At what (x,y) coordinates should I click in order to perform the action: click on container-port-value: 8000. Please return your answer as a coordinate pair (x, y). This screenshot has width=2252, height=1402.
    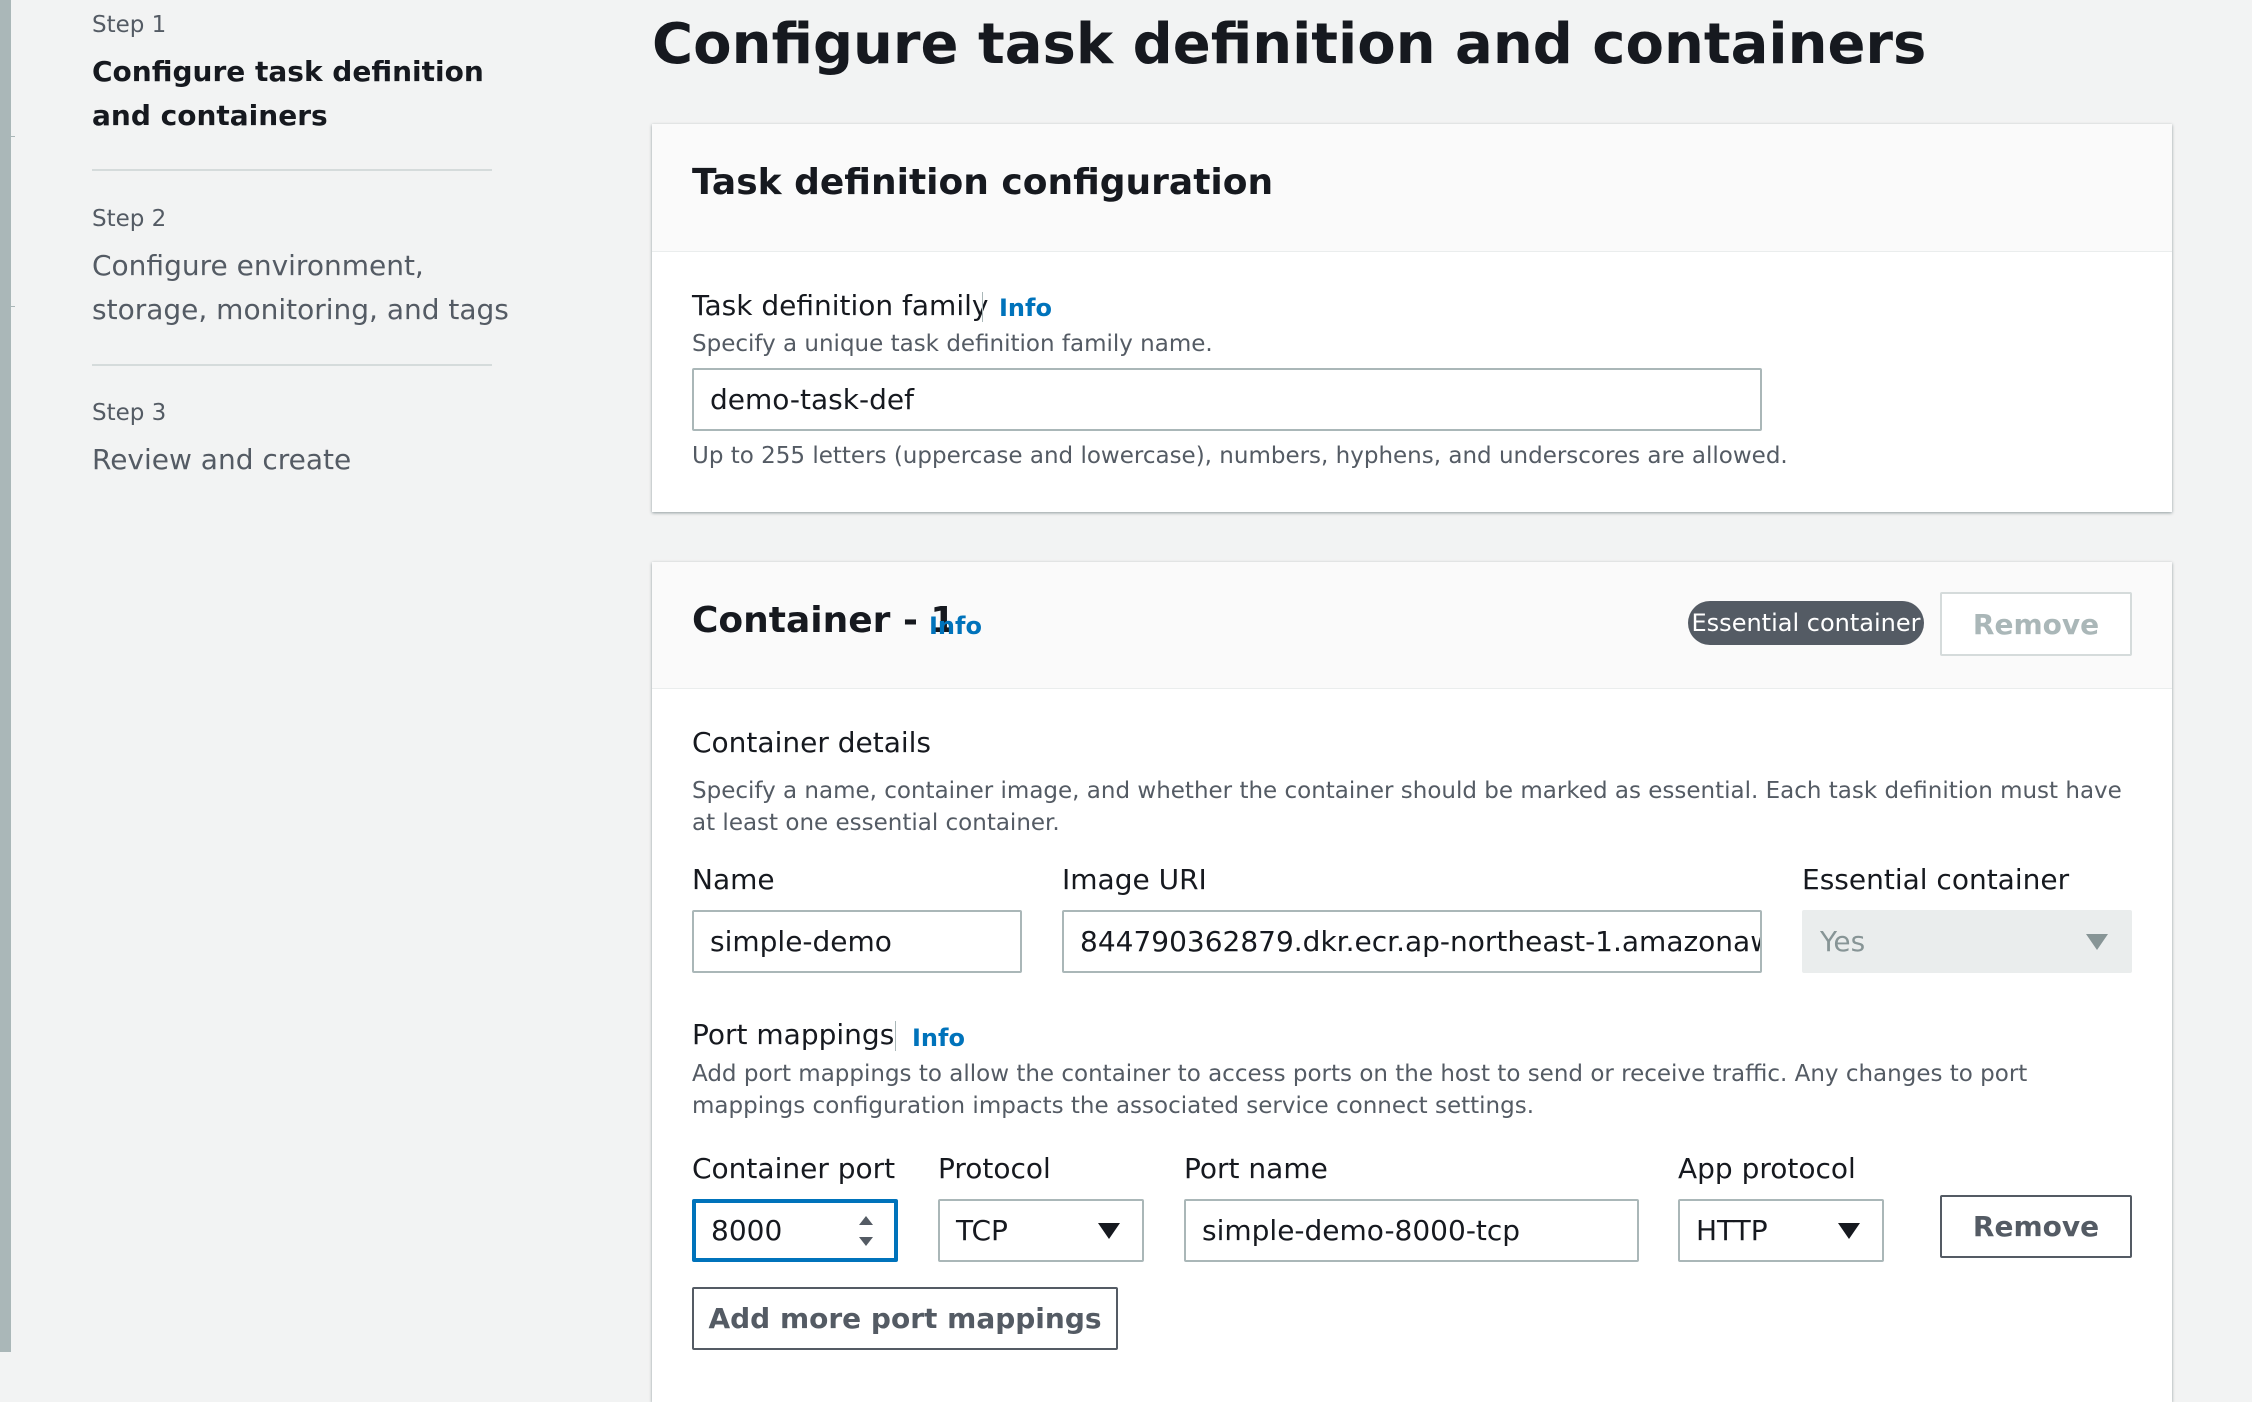
    Looking at the image, I should click on (747, 1230).